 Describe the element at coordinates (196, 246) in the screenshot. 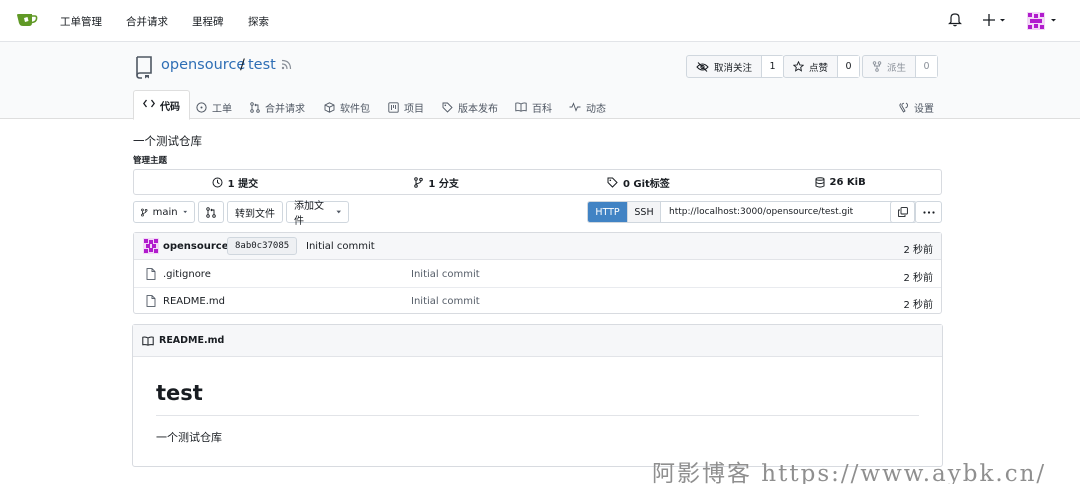

I see `commit-author: opensource` at that location.